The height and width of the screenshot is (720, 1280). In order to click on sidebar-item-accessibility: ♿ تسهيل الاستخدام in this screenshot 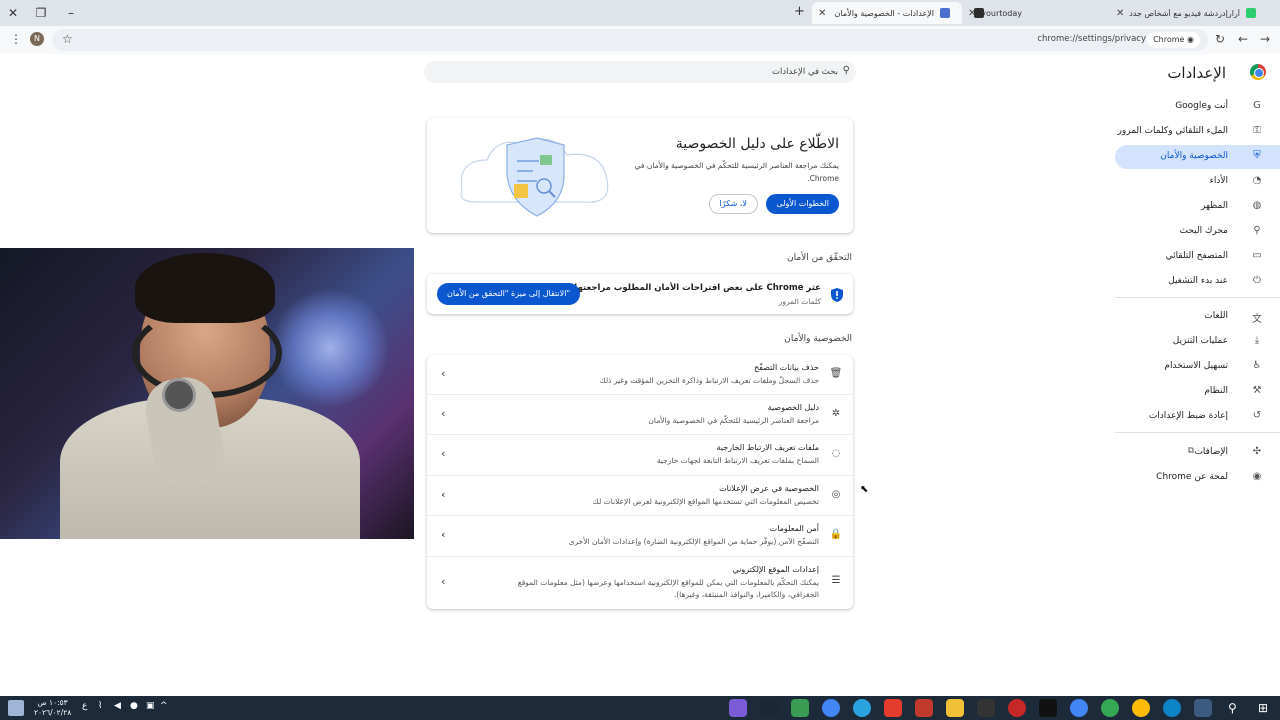, I will do `click(1197, 367)`.